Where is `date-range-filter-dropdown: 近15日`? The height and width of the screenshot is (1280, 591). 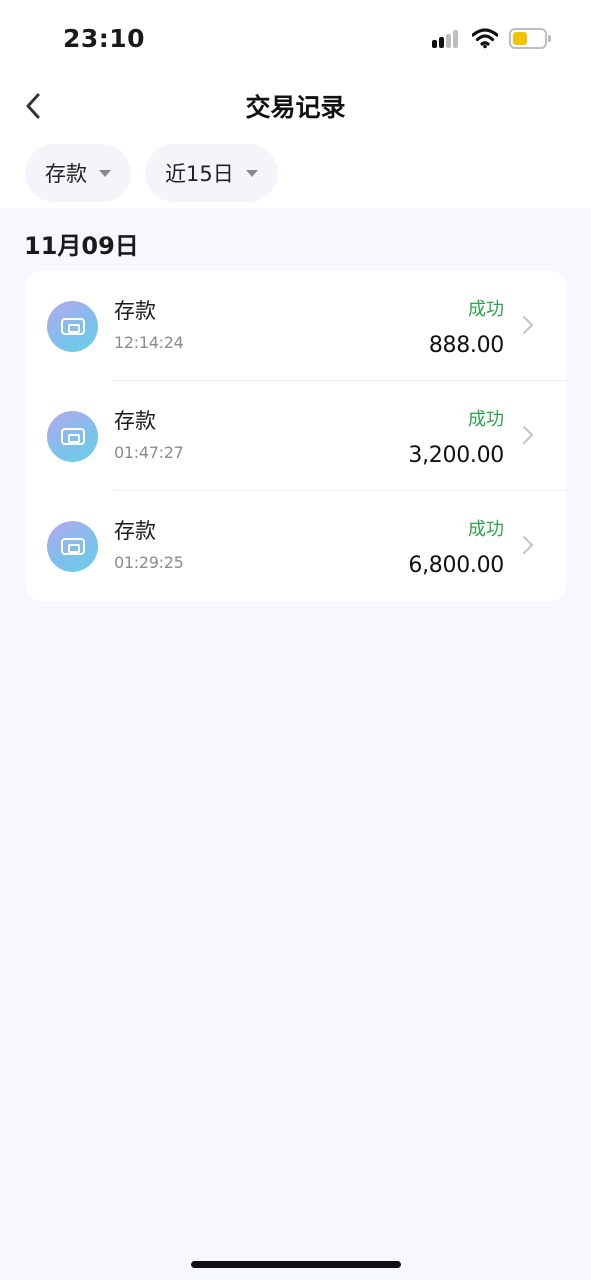 date-range-filter-dropdown: 近15日 is located at coordinates (211, 173).